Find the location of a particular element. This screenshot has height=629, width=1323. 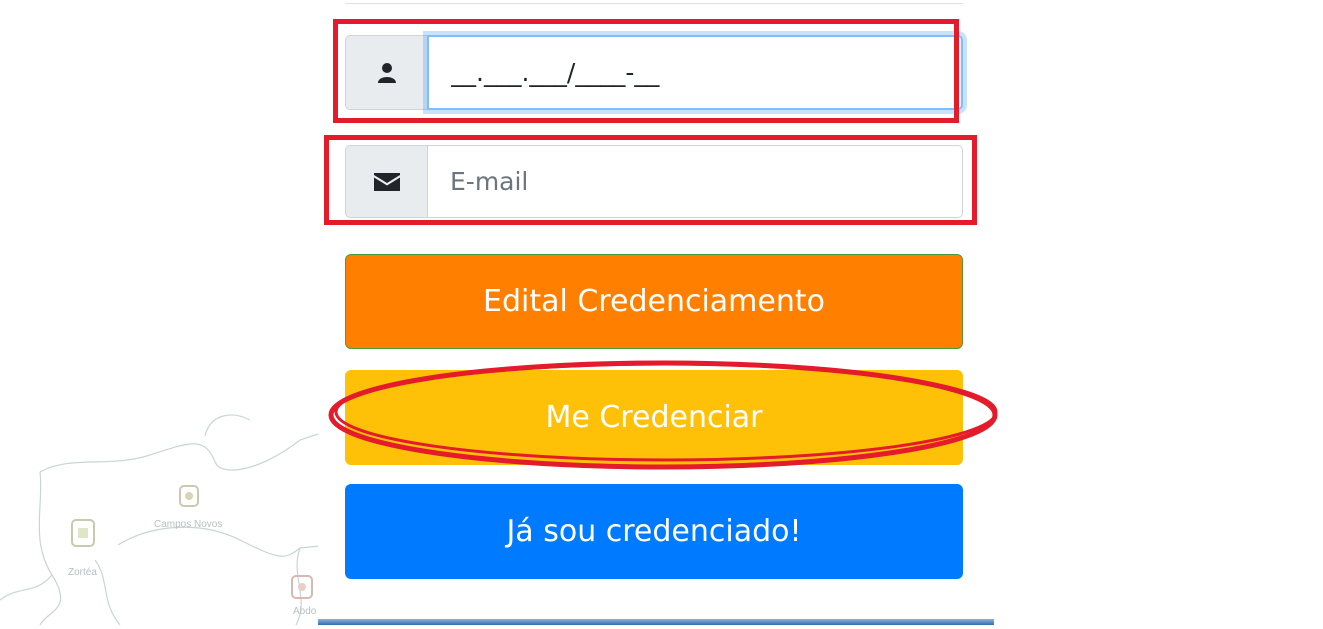

email-input-group is located at coordinates (654, 181).